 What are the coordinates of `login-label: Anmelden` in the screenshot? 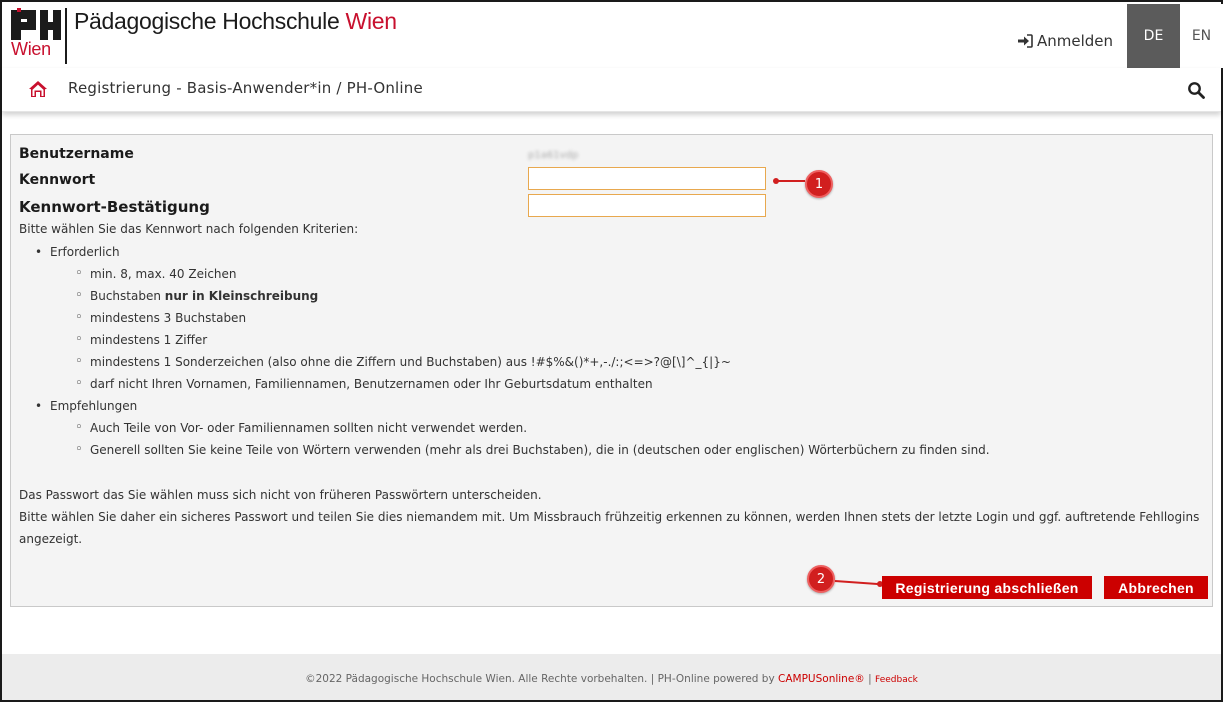 It's located at (1075, 41).